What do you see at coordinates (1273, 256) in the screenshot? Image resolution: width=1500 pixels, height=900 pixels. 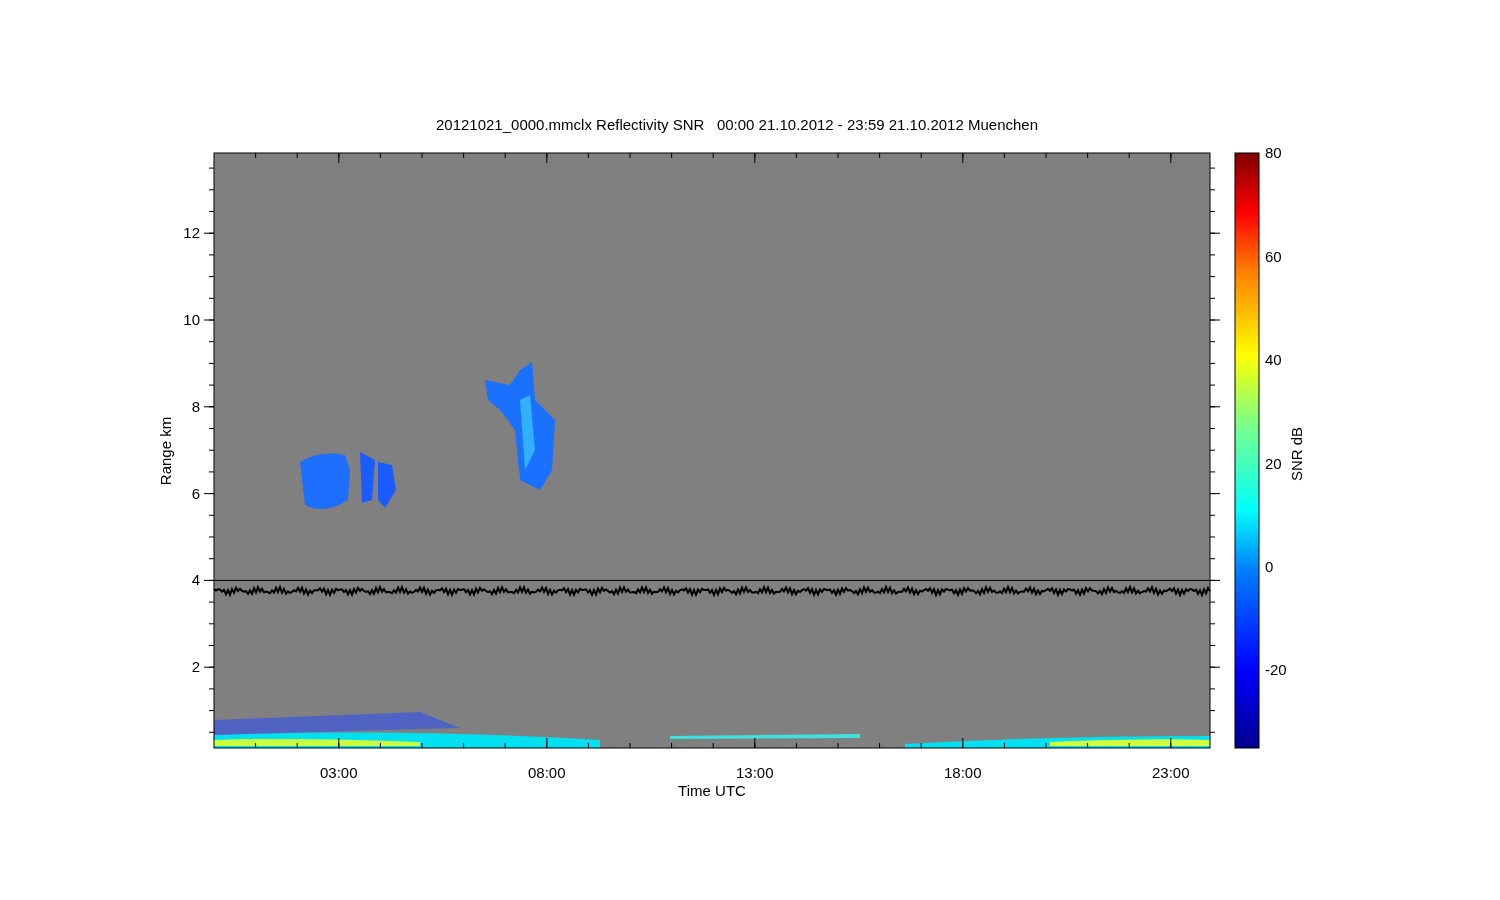 I see `colorbar-tick-label: 60` at bounding box center [1273, 256].